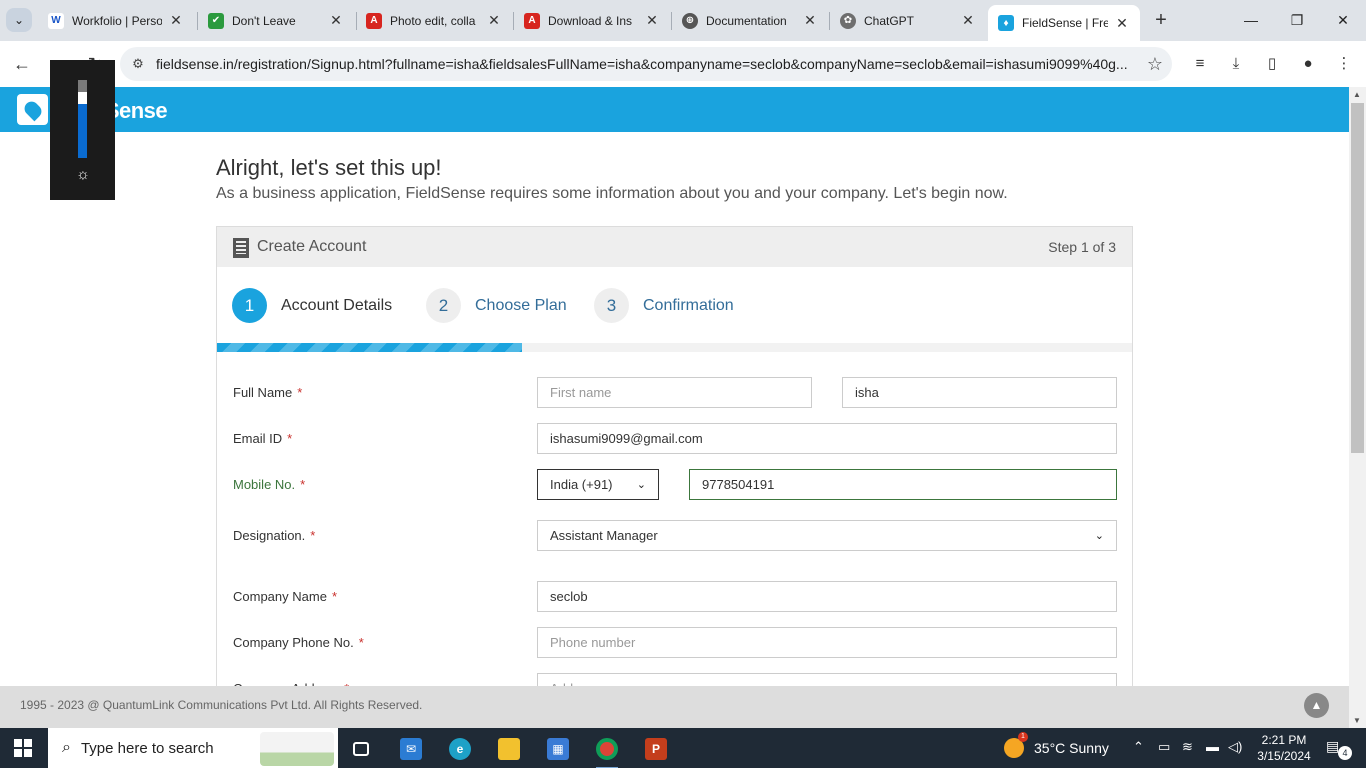  What do you see at coordinates (1006, 23) in the screenshot?
I see `fieldsense-favicon-icon: ♦` at bounding box center [1006, 23].